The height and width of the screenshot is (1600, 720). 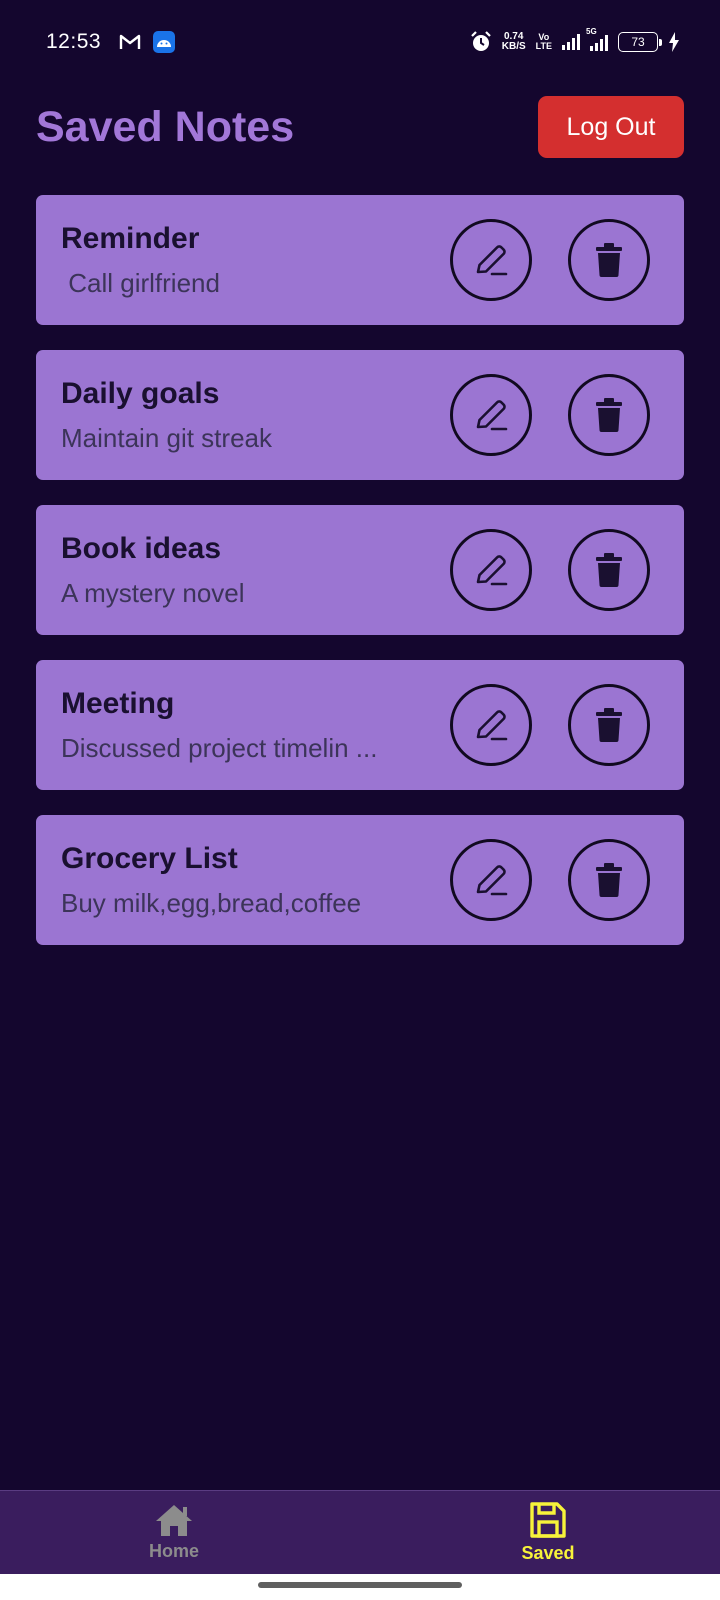 I want to click on note-card: Daily goals Maintain git streak, so click(x=360, y=415).